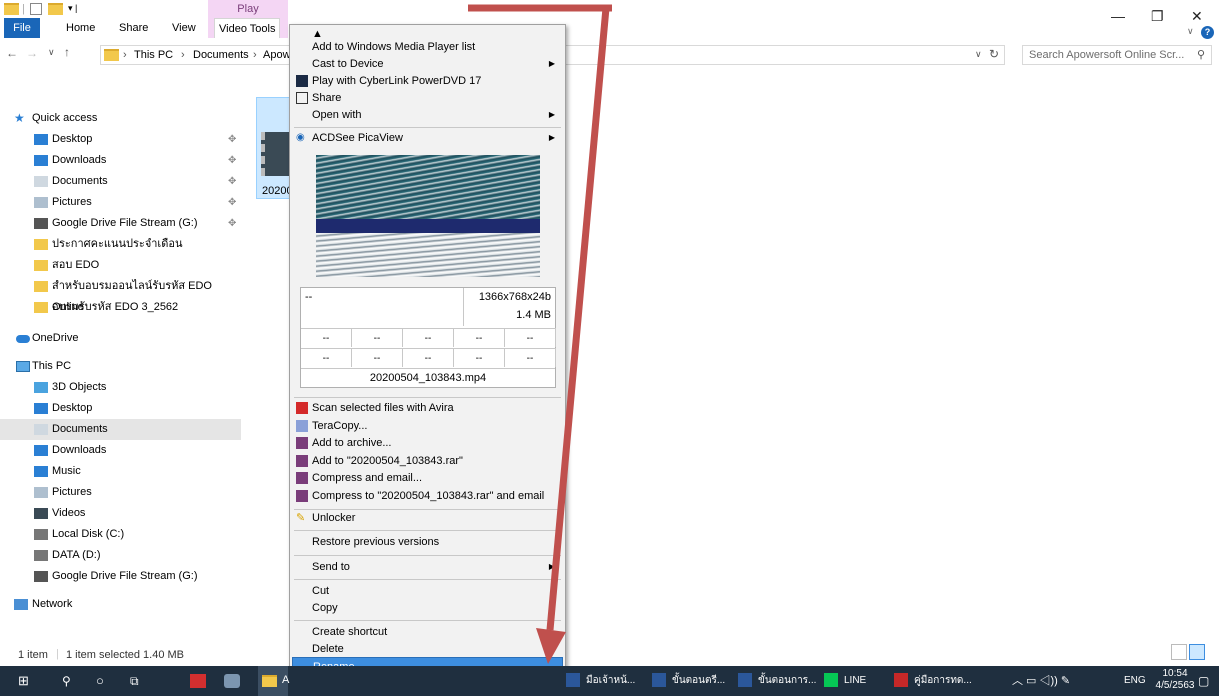  What do you see at coordinates (232, 681) in the screenshot?
I see `camera-icon` at bounding box center [232, 681].